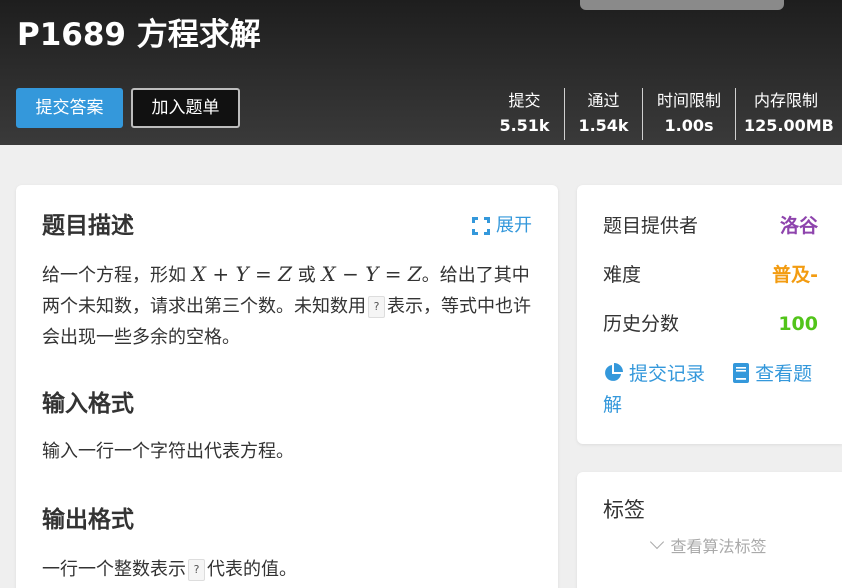  I want to click on stat-memory-limit: 内存限制 125.00MB, so click(788, 114).